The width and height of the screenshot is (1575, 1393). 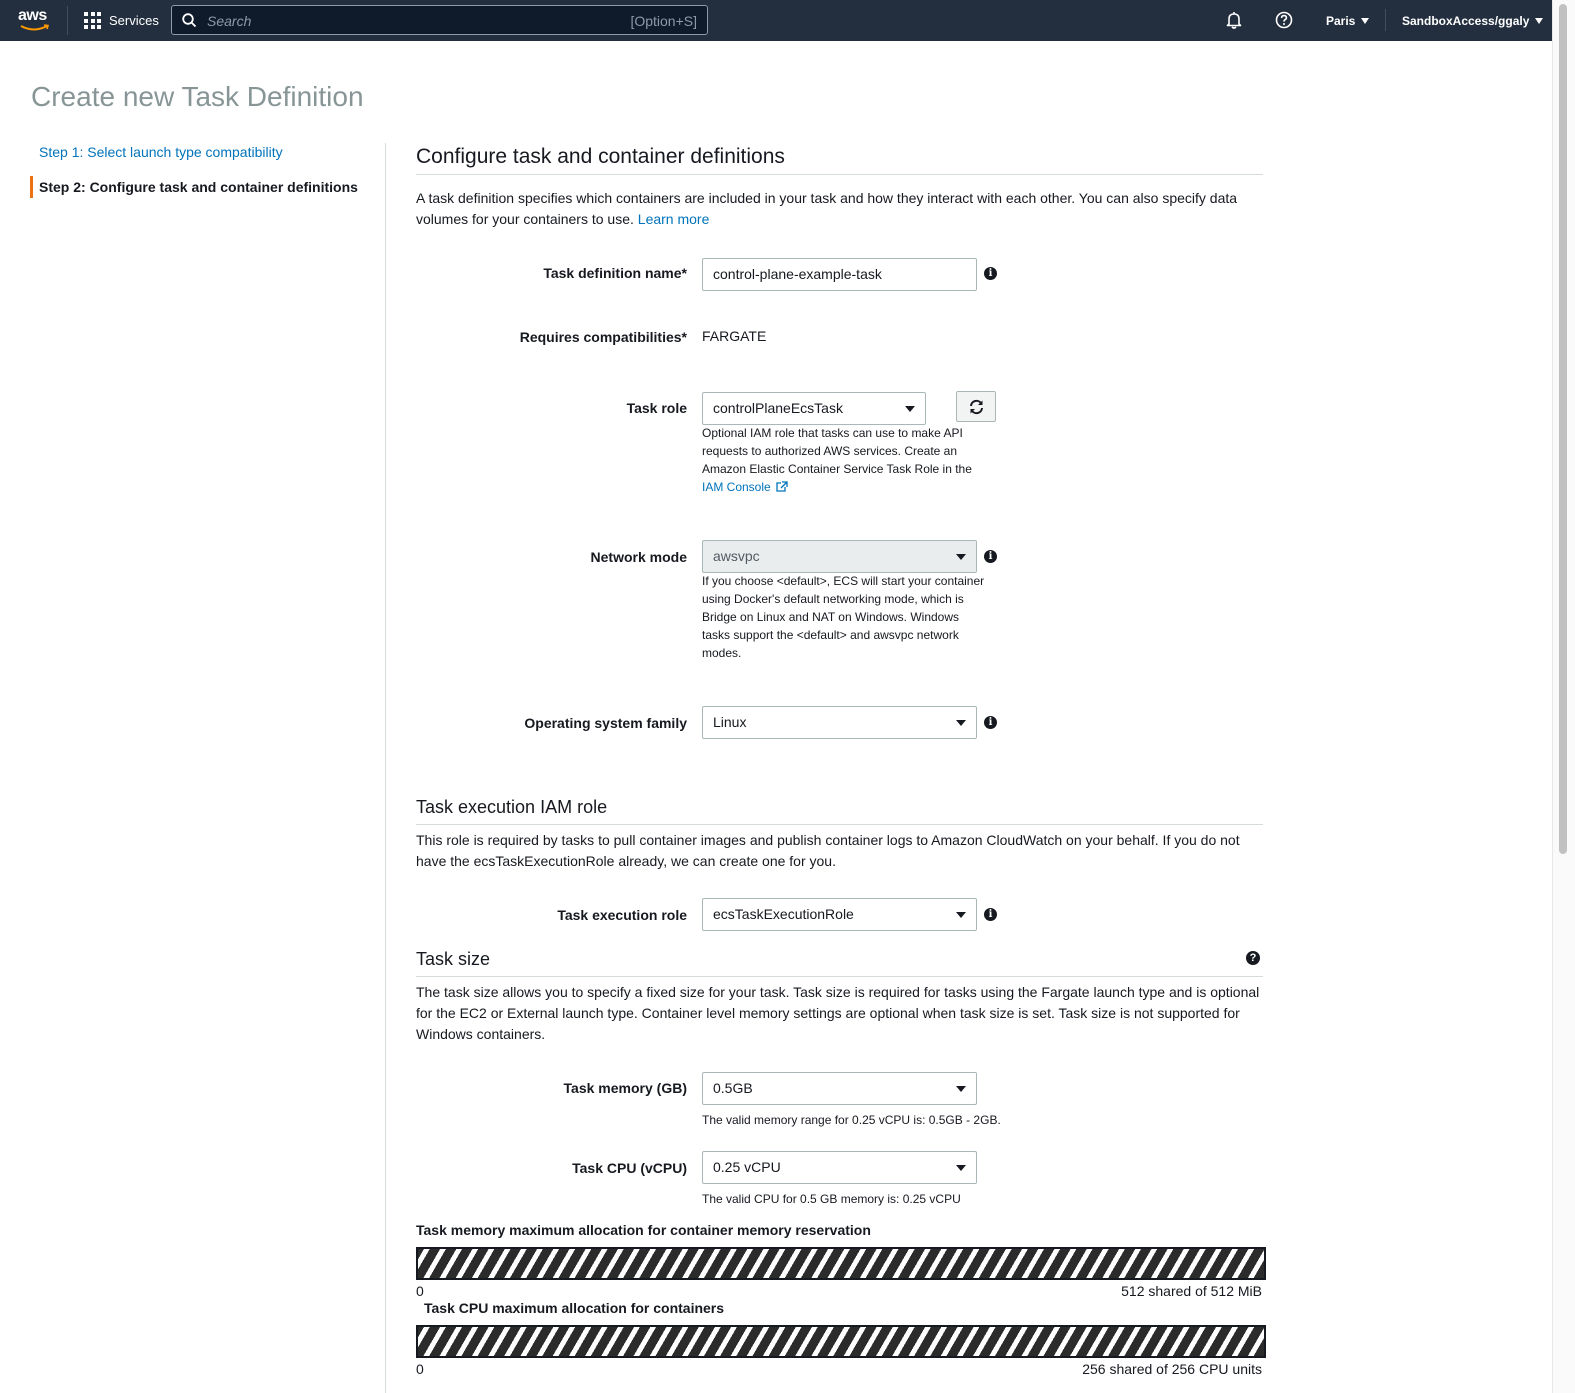 What do you see at coordinates (603, 337) in the screenshot?
I see `requires-compatibilities-label: Requires compatibilities*` at bounding box center [603, 337].